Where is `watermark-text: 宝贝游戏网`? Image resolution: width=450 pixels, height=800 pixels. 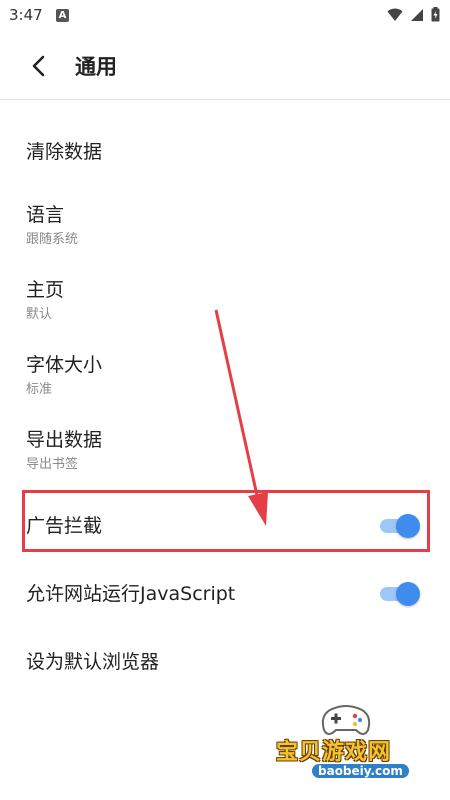 watermark-text: 宝贝游戏网 is located at coordinates (334, 752).